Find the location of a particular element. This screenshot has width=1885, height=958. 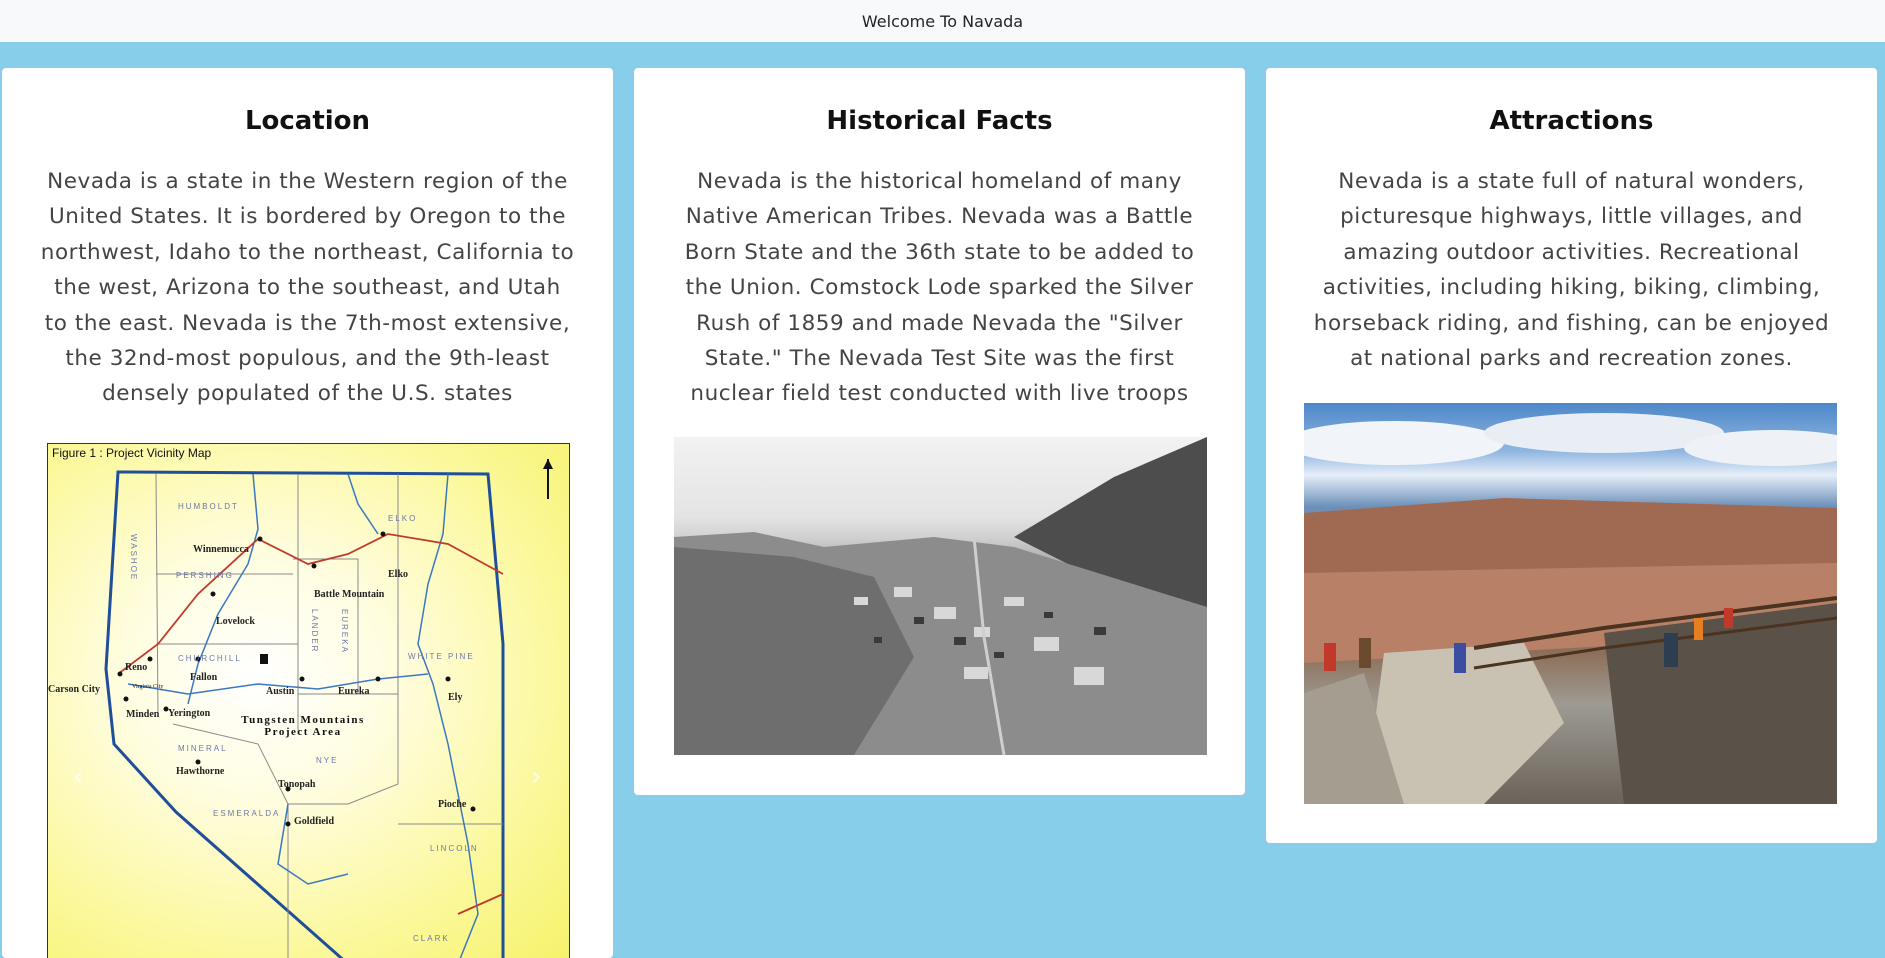

city-goldfield: Goldfield is located at coordinates (314, 821).